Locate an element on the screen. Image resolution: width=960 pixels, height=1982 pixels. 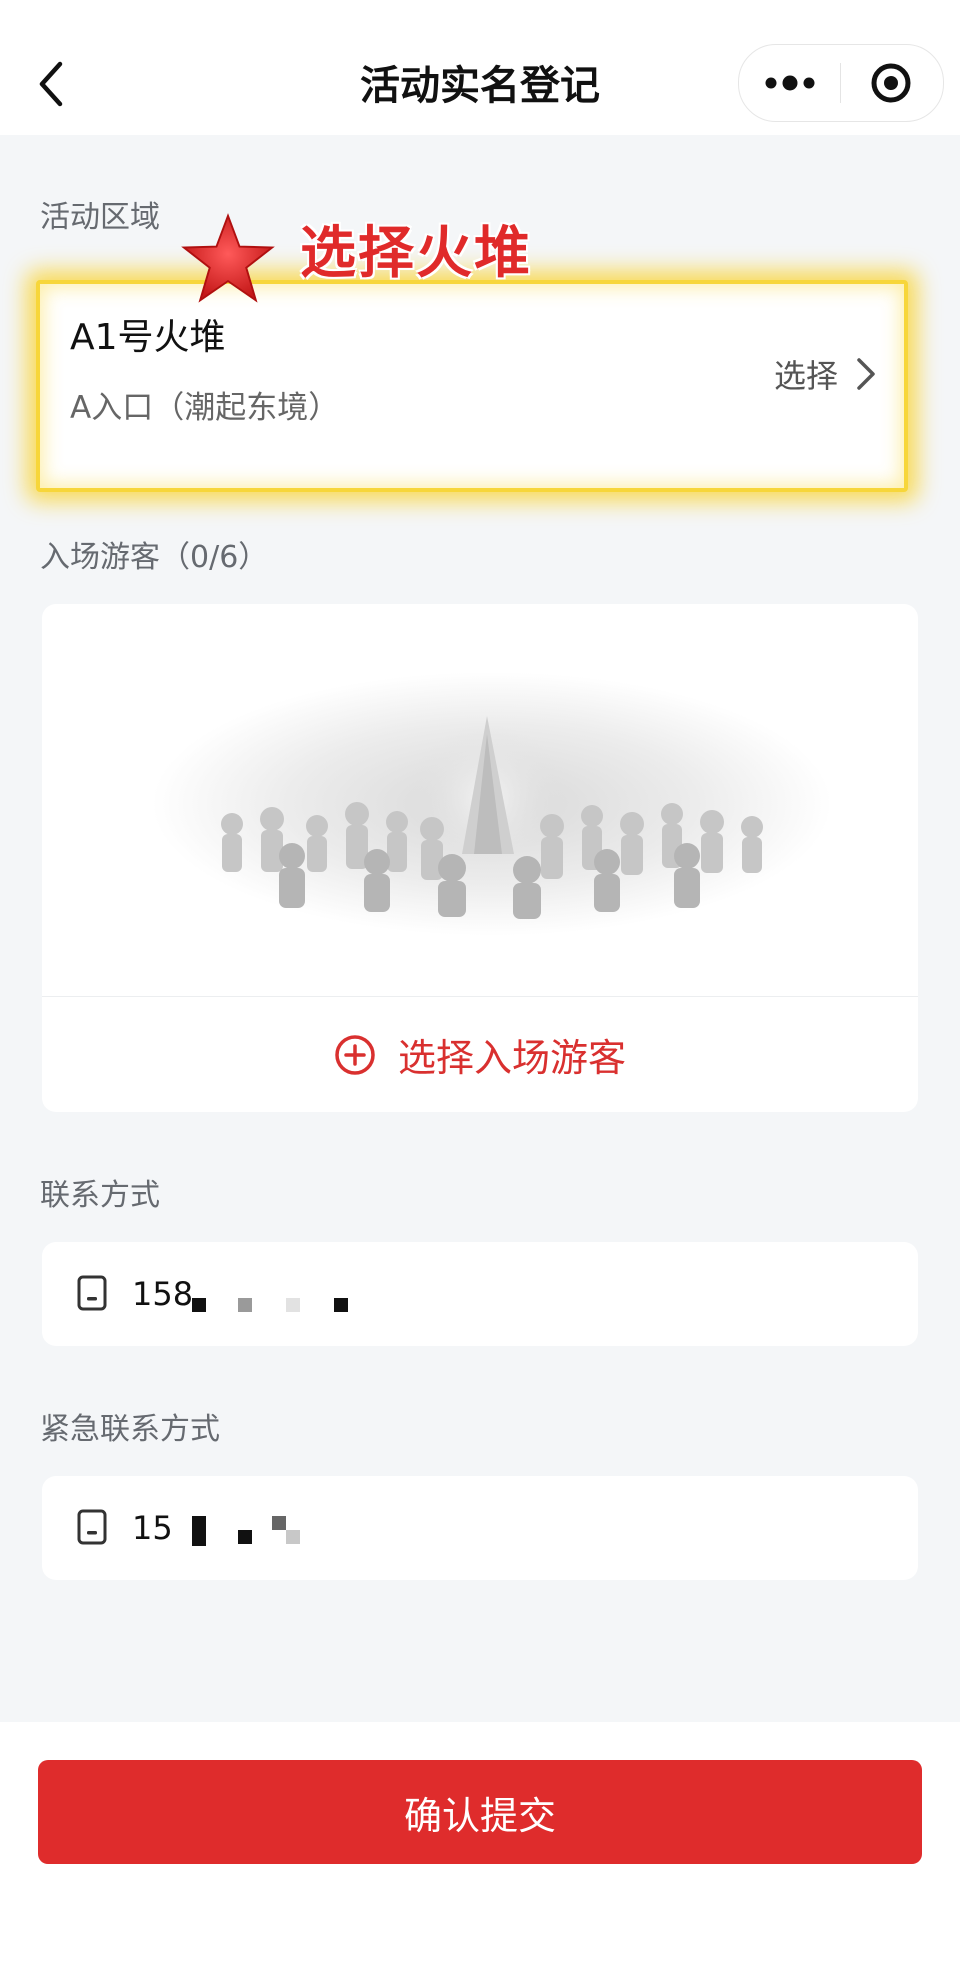
contact-phone-field: 158 is located at coordinates (480, 1294).